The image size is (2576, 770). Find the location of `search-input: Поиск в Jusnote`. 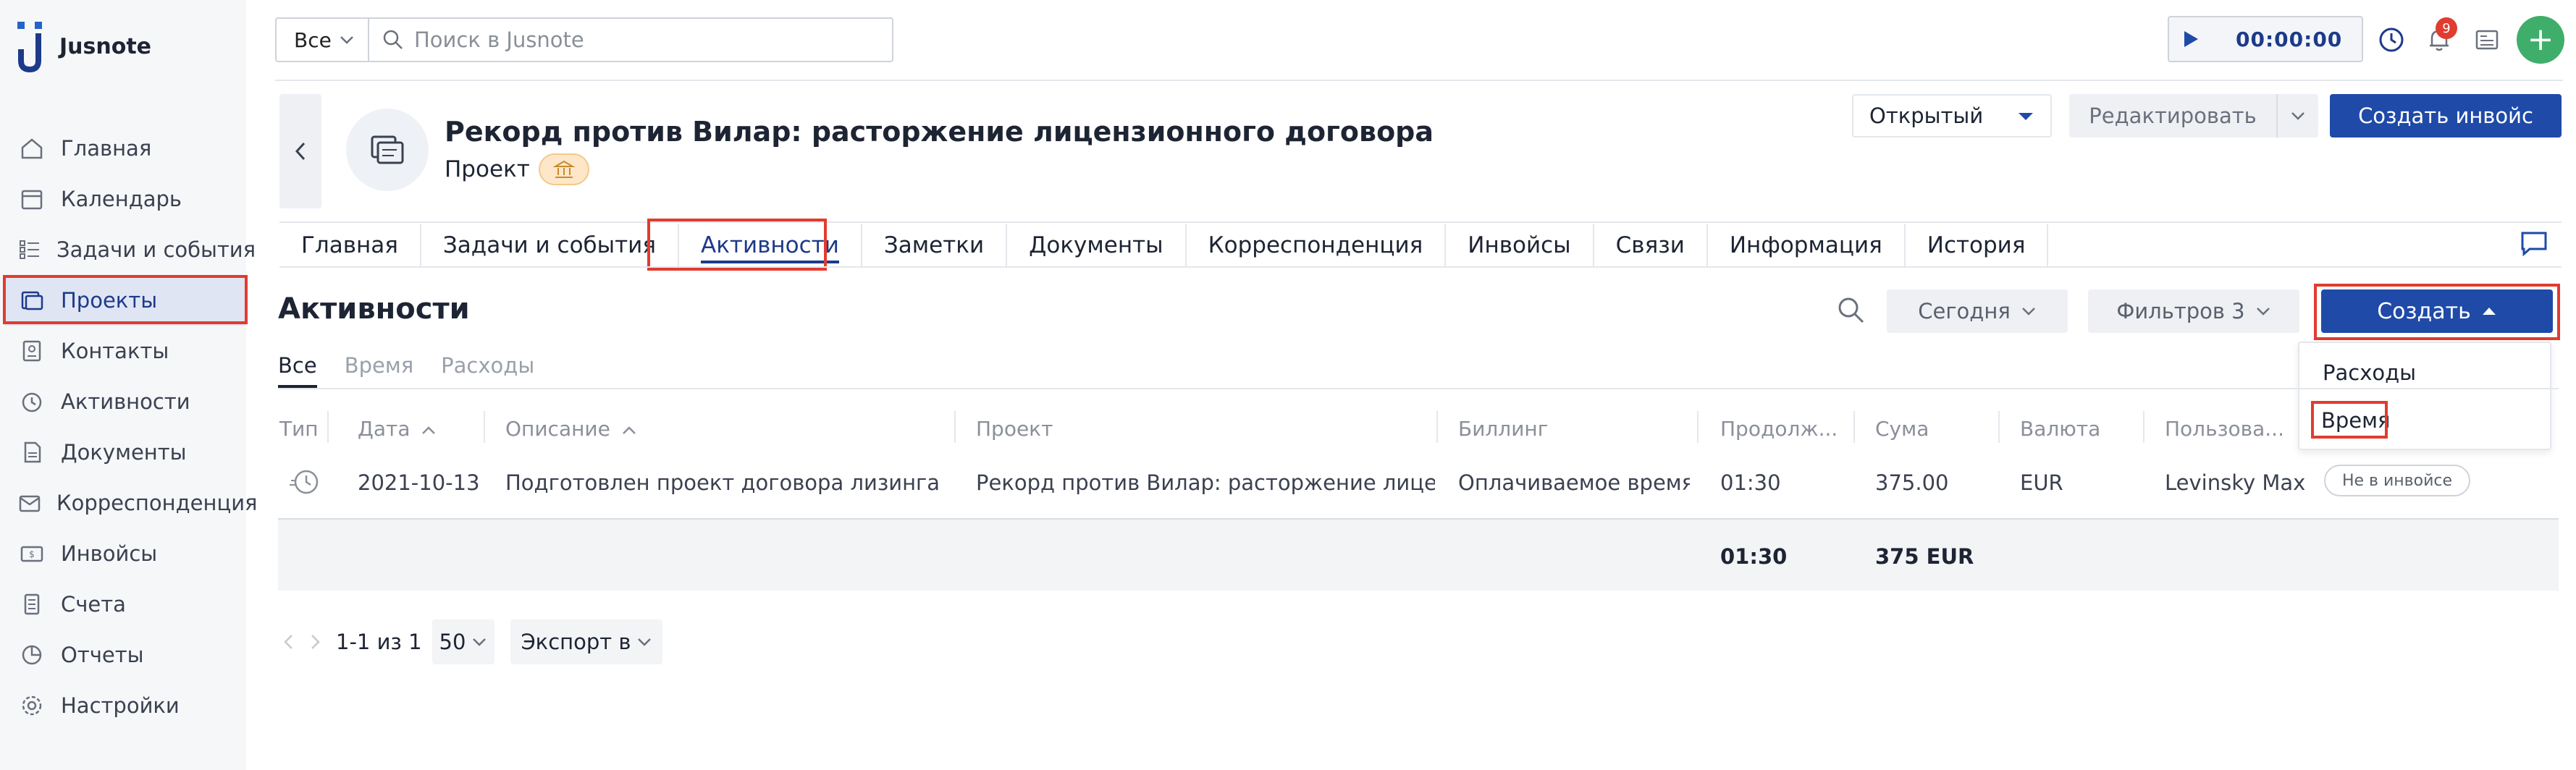

search-input: Поиск в Jusnote is located at coordinates (630, 40).